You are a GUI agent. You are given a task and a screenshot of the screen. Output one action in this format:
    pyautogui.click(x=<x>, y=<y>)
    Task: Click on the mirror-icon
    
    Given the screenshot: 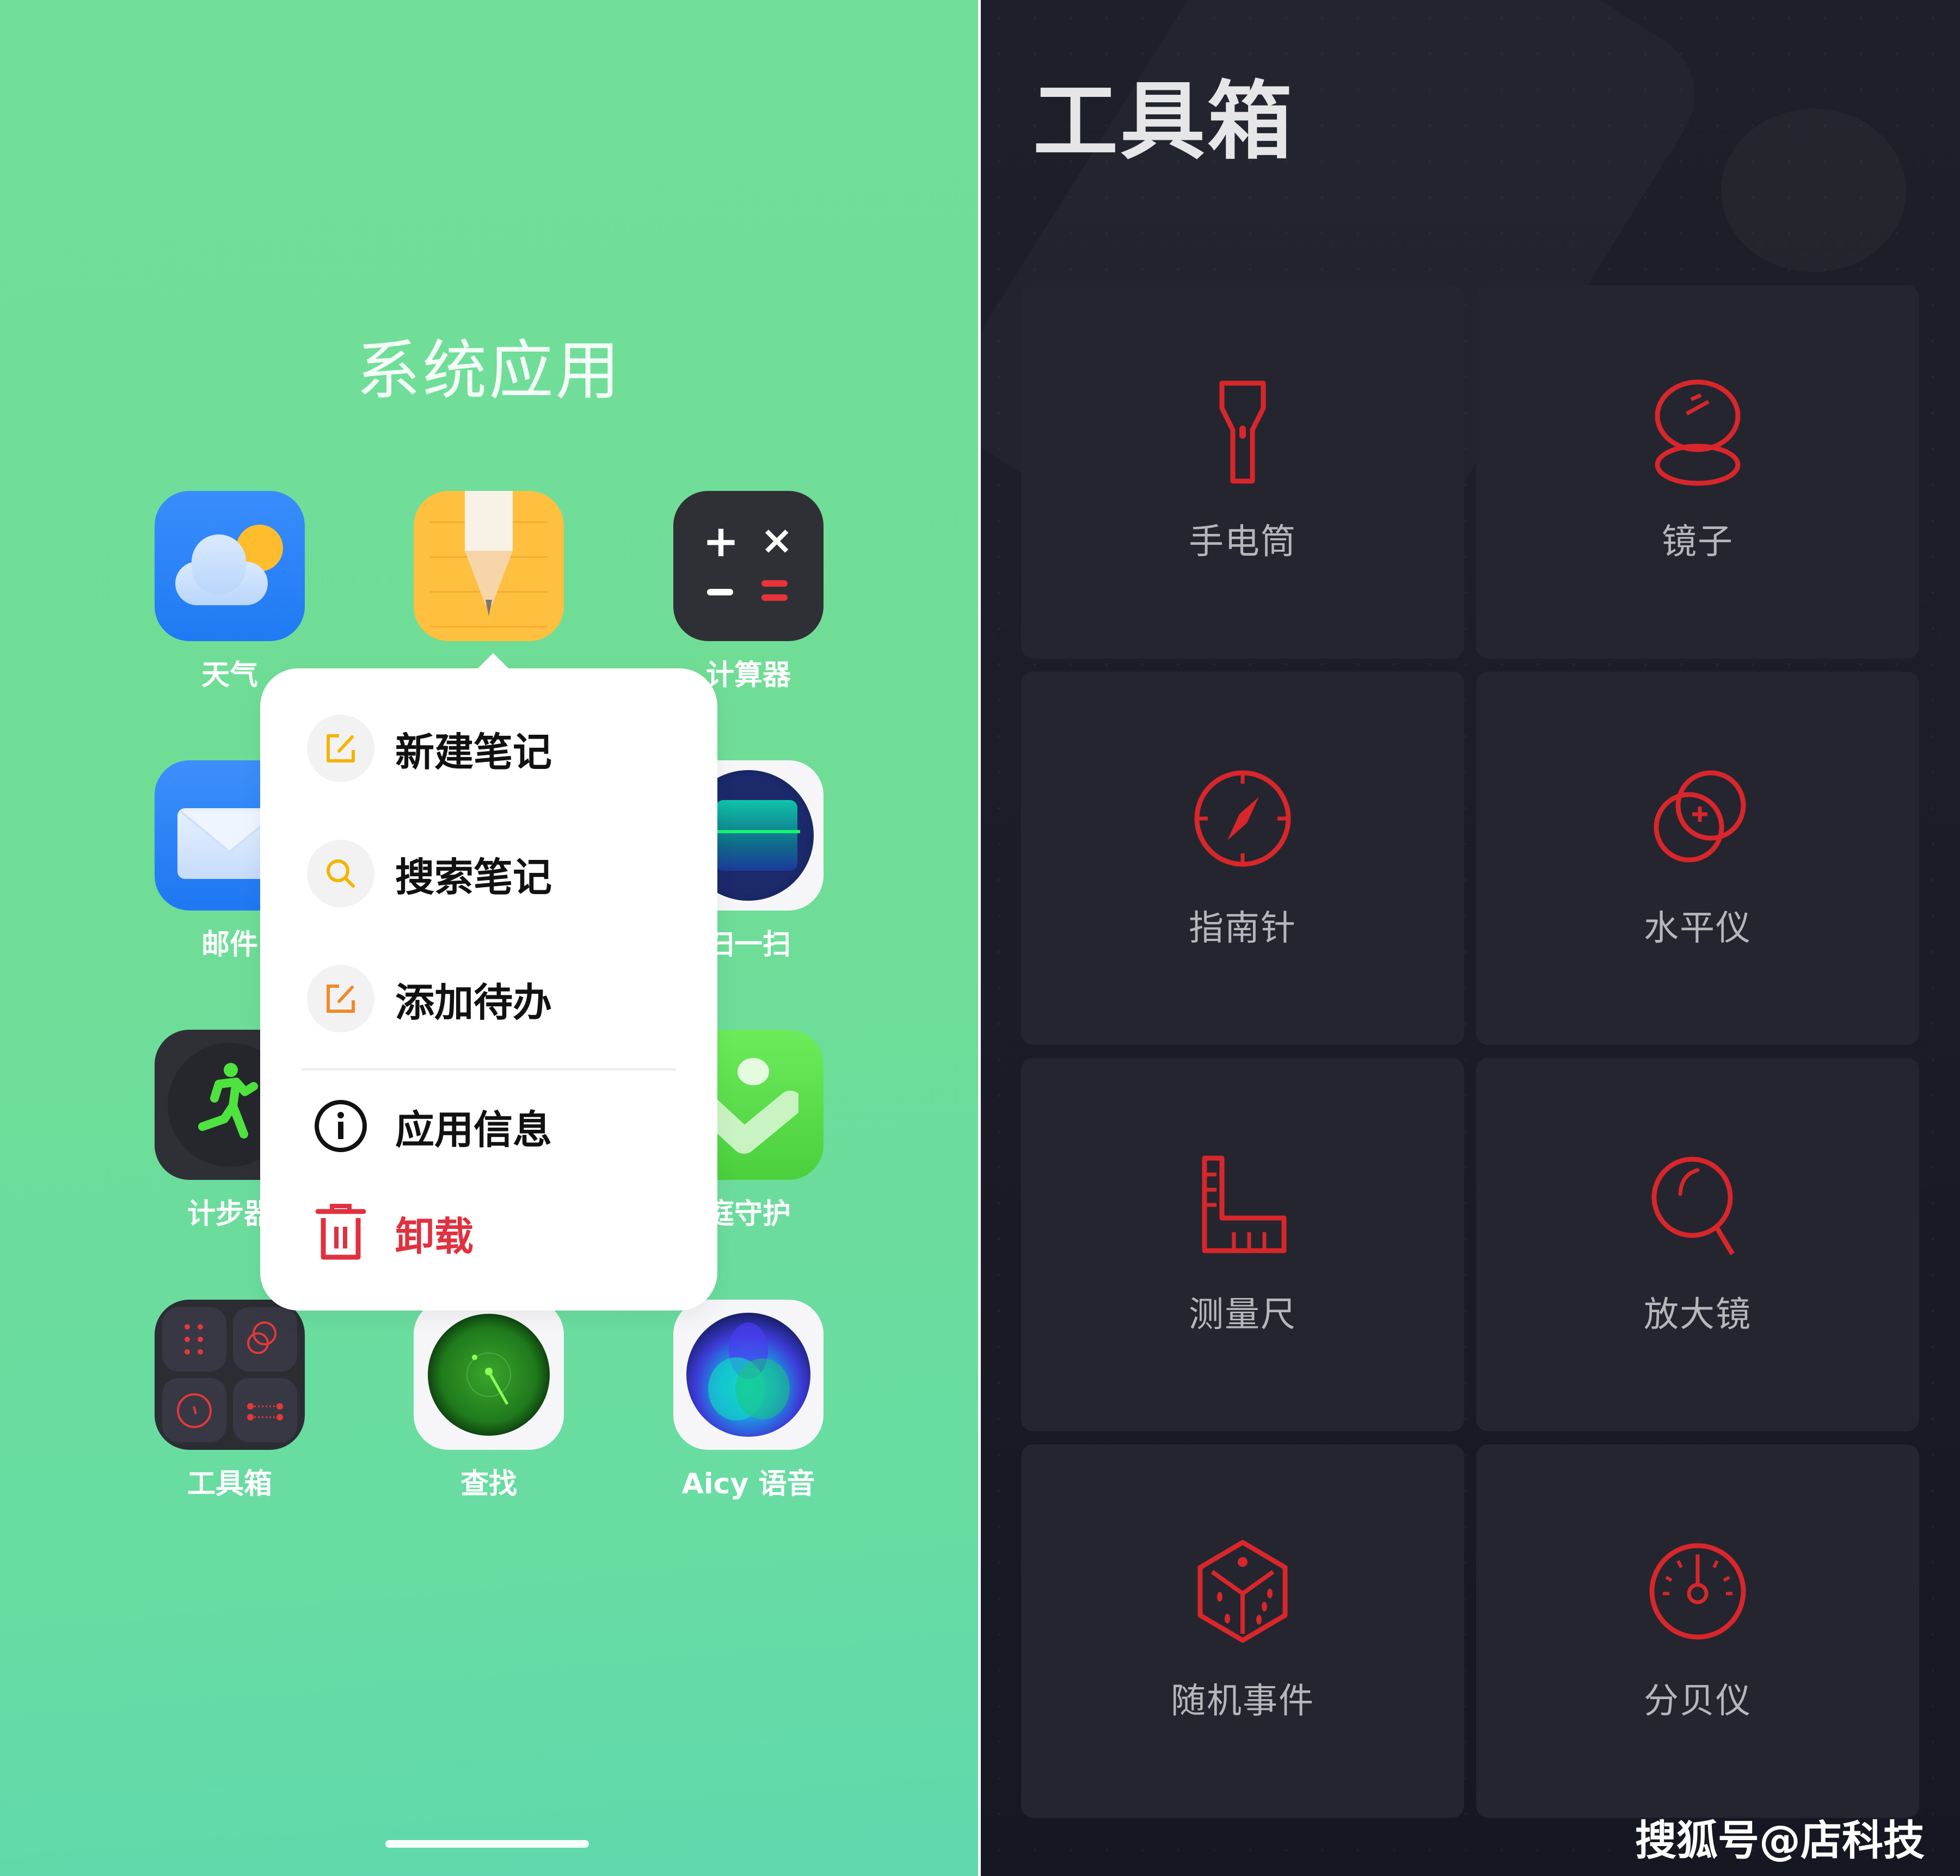 What is the action you would take?
    pyautogui.click(x=1698, y=432)
    